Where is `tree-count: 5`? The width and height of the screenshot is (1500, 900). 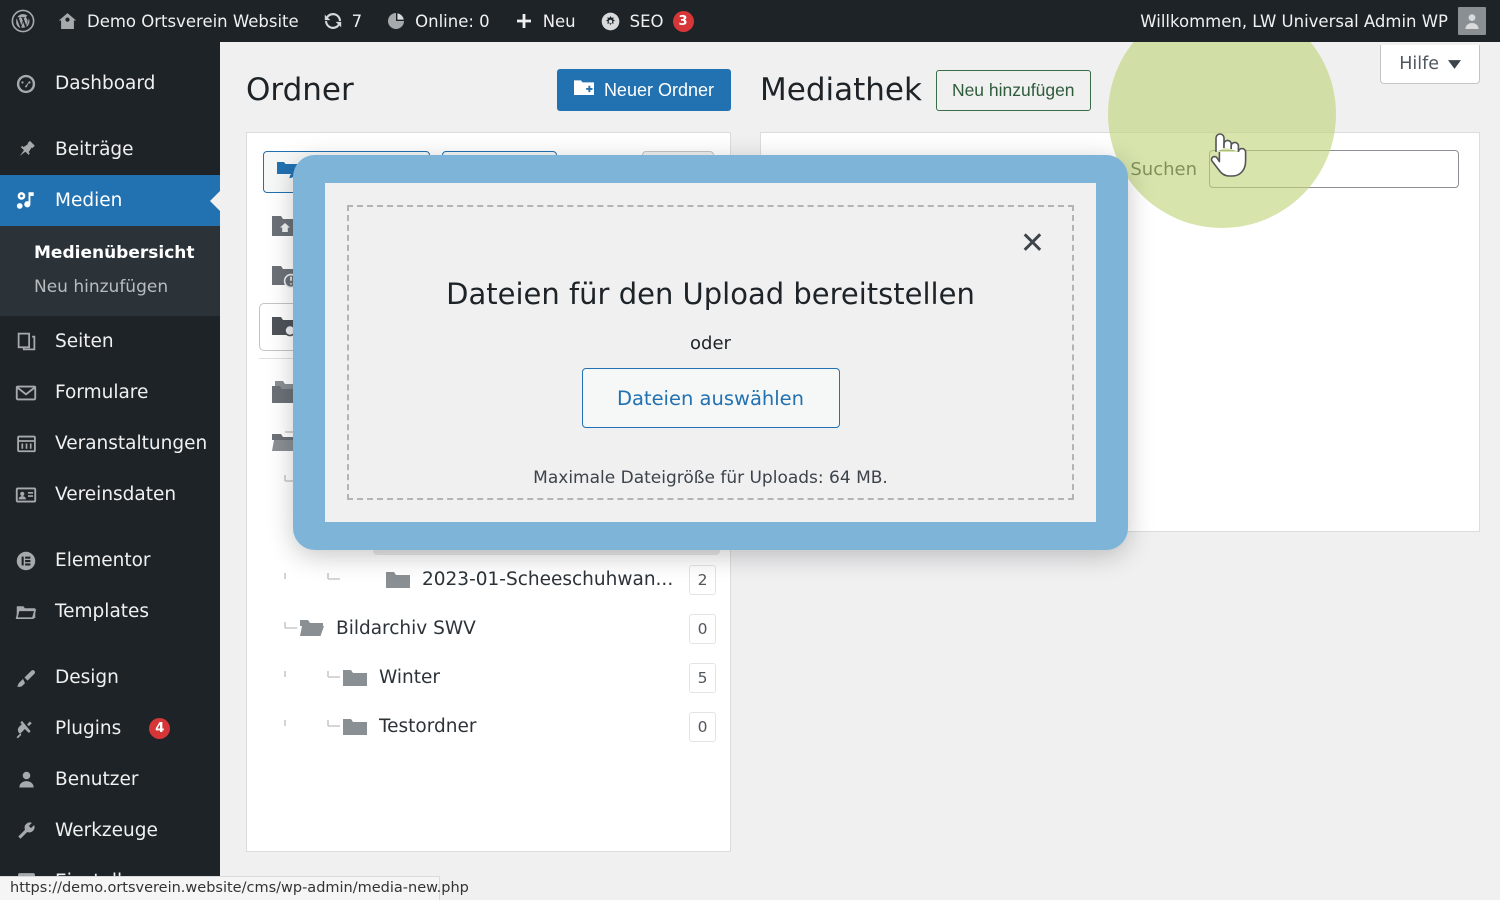 tree-count: 5 is located at coordinates (702, 677).